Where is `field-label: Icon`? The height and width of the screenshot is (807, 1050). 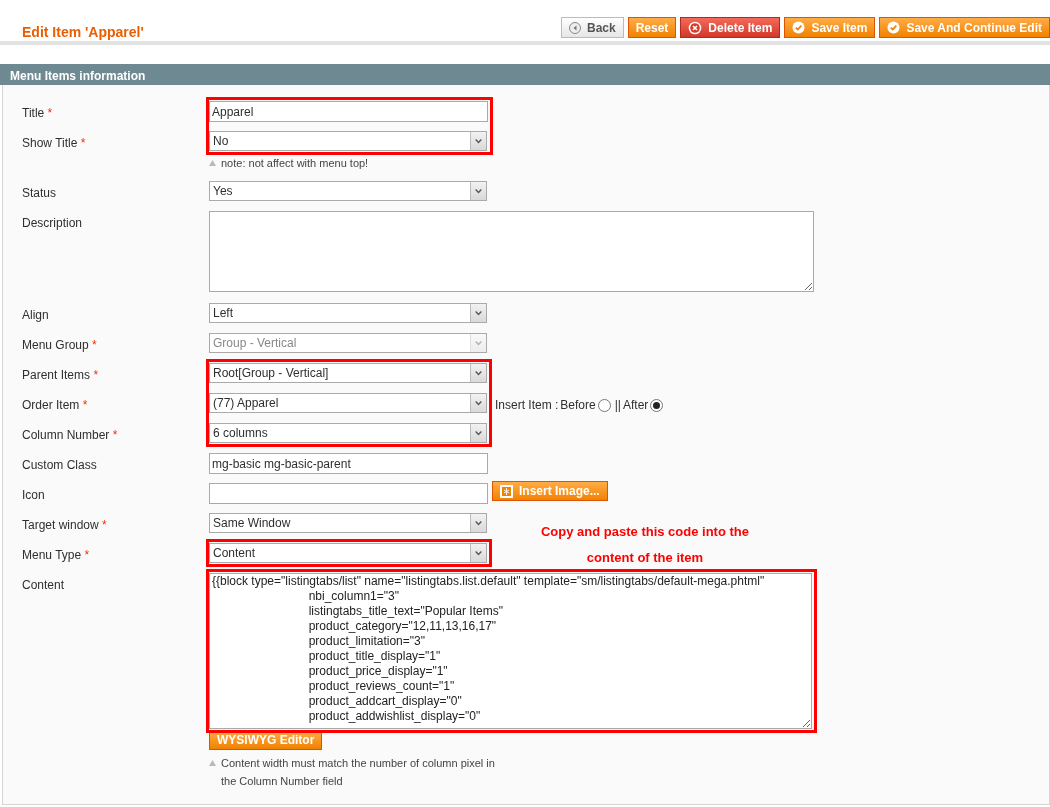
field-label: Icon is located at coordinates (33, 495).